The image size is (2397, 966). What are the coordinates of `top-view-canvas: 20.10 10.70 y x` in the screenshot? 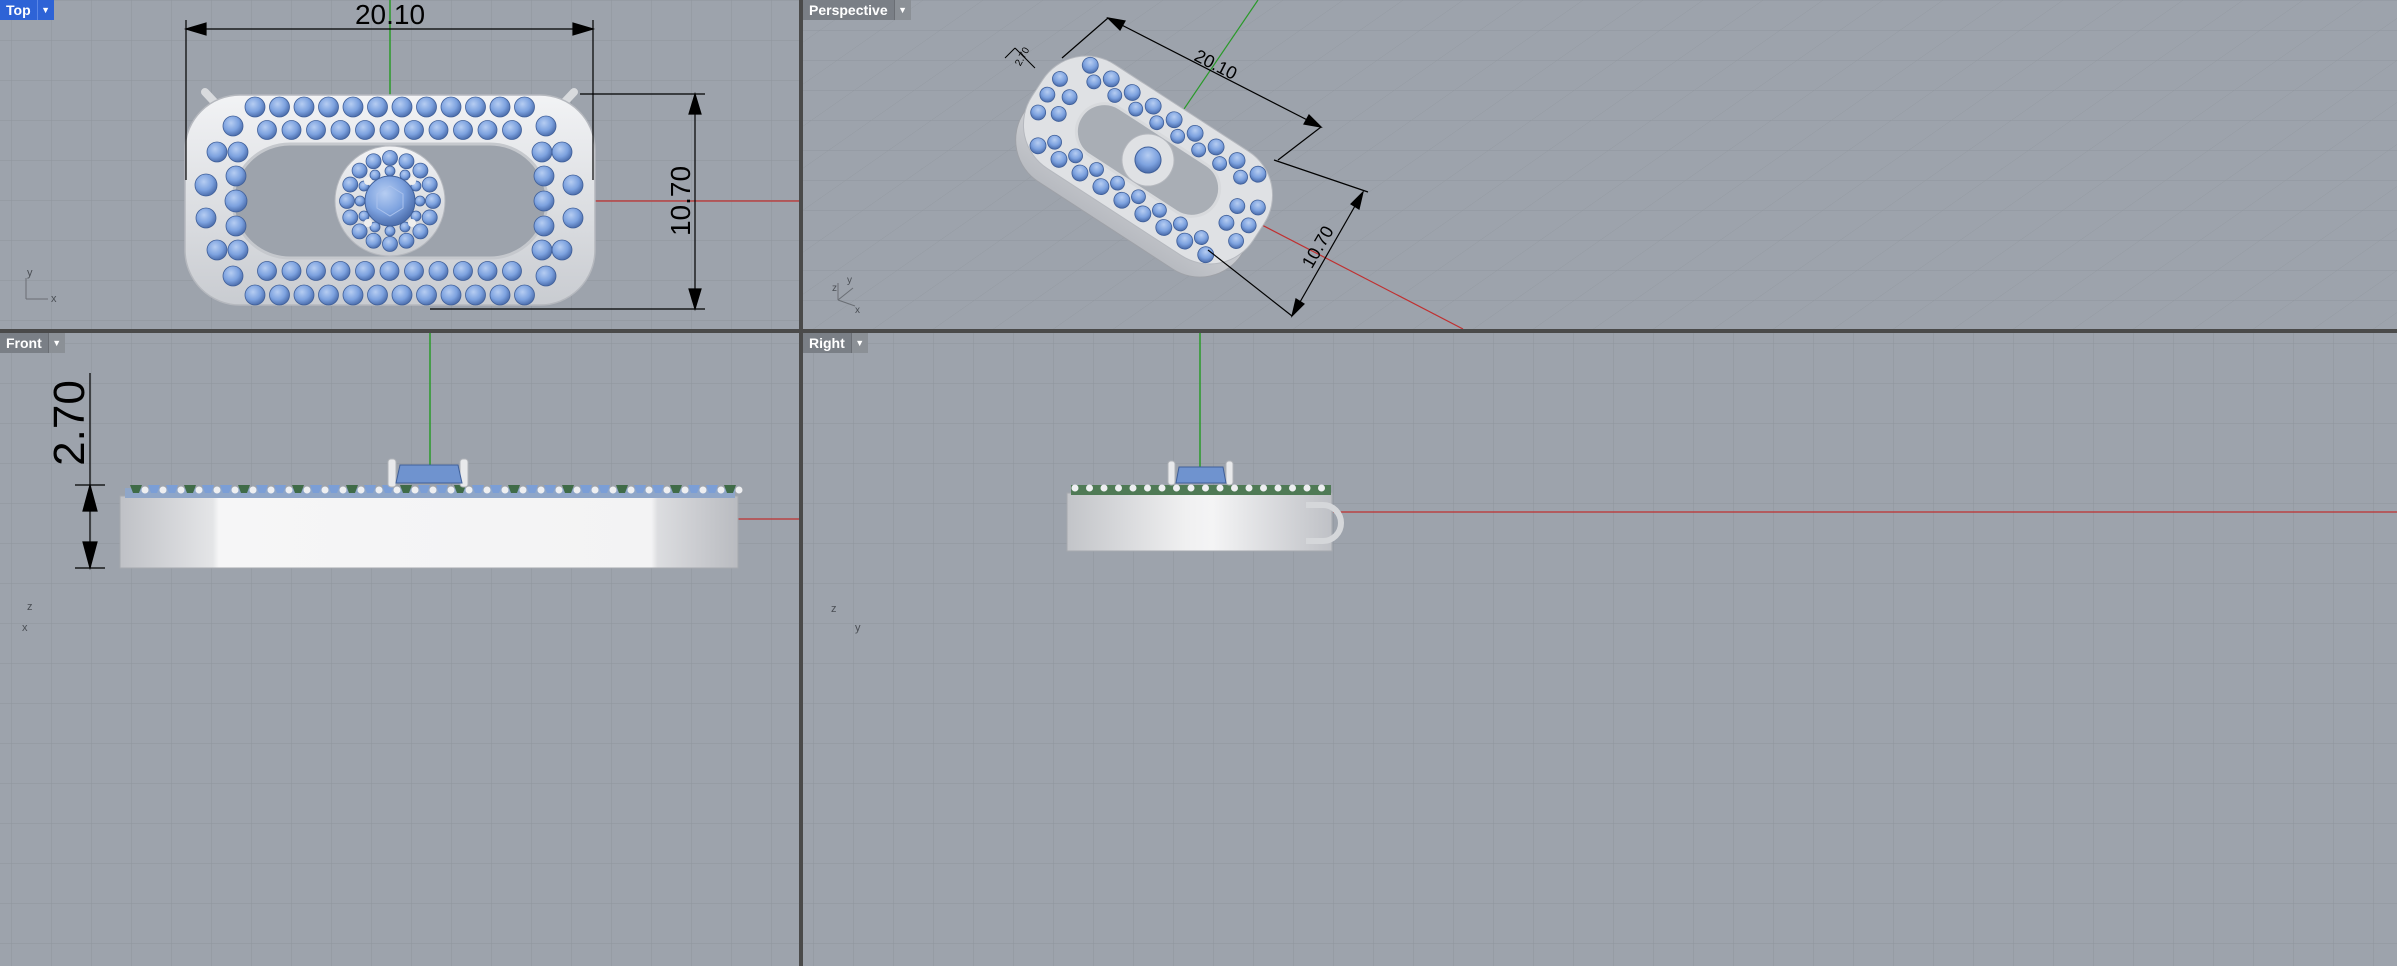 It's located at (399, 164).